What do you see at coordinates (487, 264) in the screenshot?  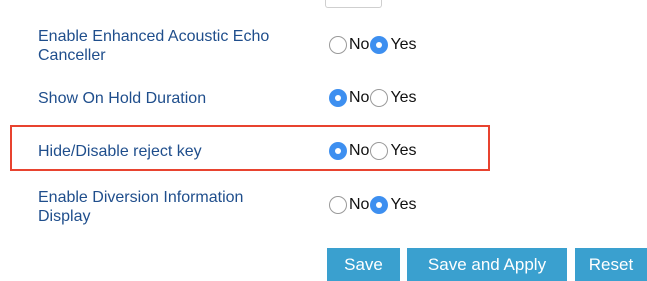 I see `save-and-apply-button: Save and Apply` at bounding box center [487, 264].